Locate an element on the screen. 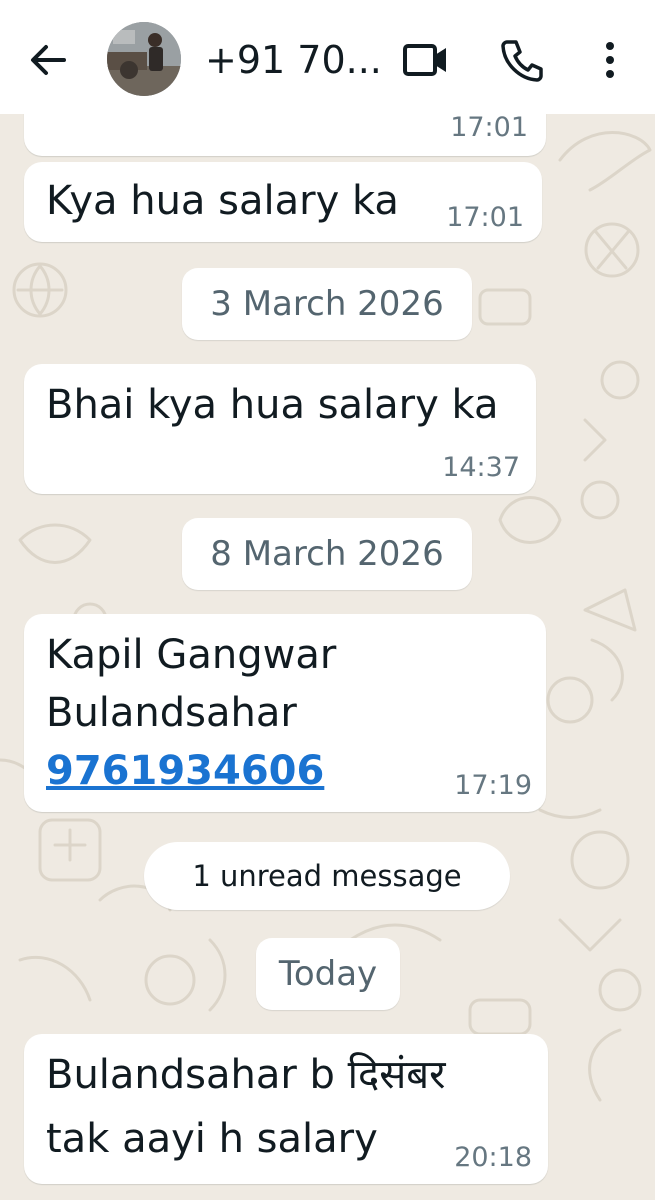  message-text-line: Kapil Gangwar is located at coordinates (191, 655).